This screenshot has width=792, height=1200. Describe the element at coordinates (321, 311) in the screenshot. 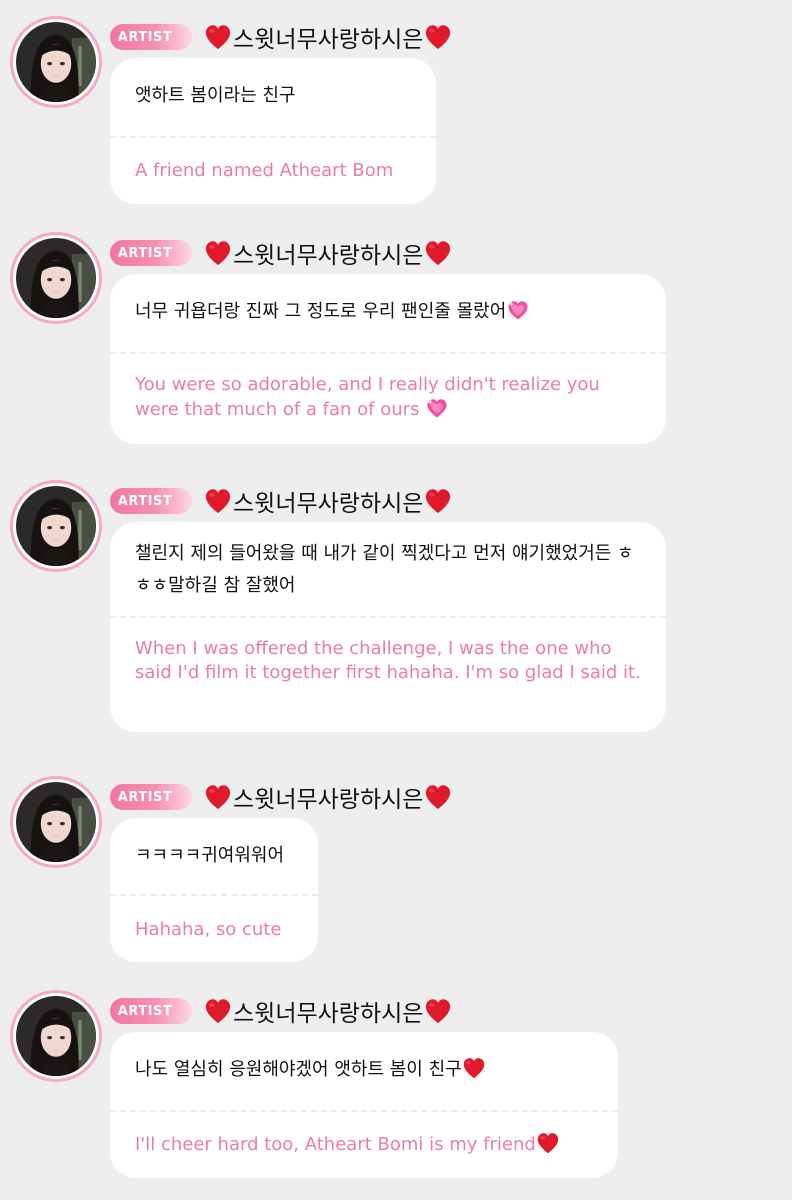

I see `message-original-text: 너무 귀욥더랑 진짜 그 정도로 우리 팬인줄 몰랐어` at that location.